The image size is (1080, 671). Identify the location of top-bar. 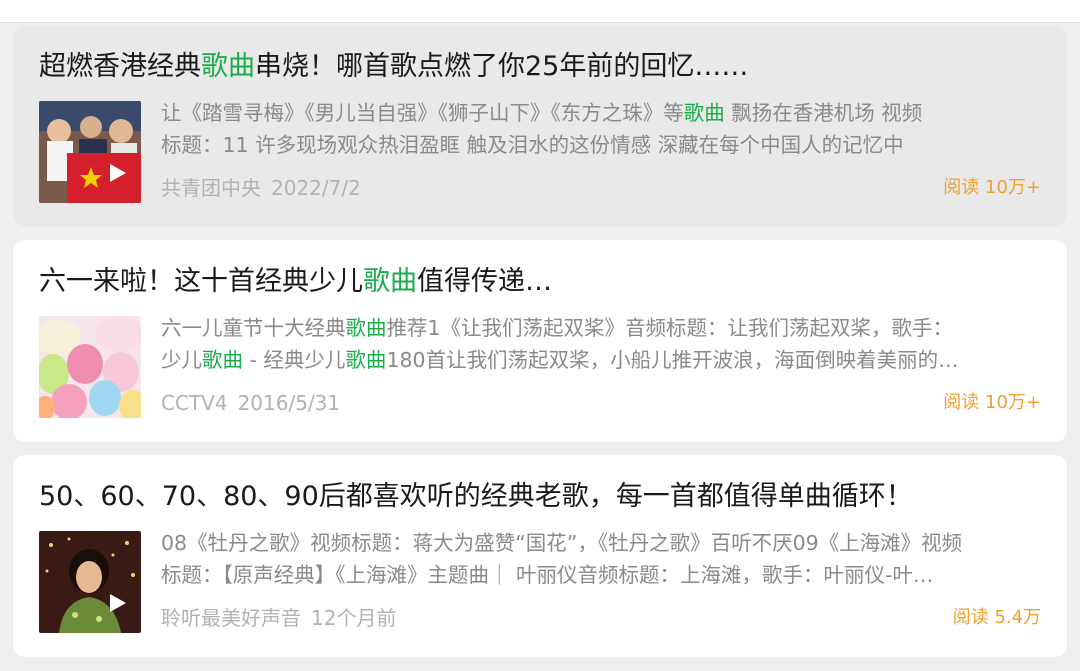
(540, 11).